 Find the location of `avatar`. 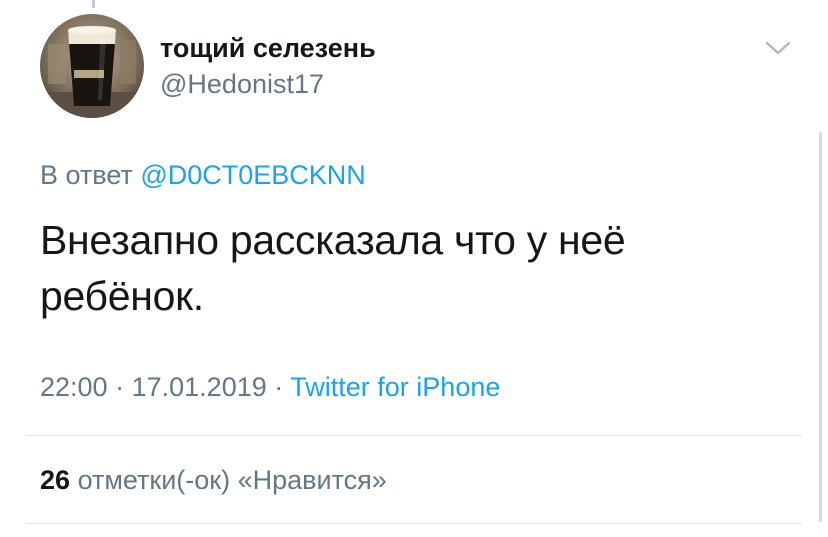

avatar is located at coordinates (92, 66).